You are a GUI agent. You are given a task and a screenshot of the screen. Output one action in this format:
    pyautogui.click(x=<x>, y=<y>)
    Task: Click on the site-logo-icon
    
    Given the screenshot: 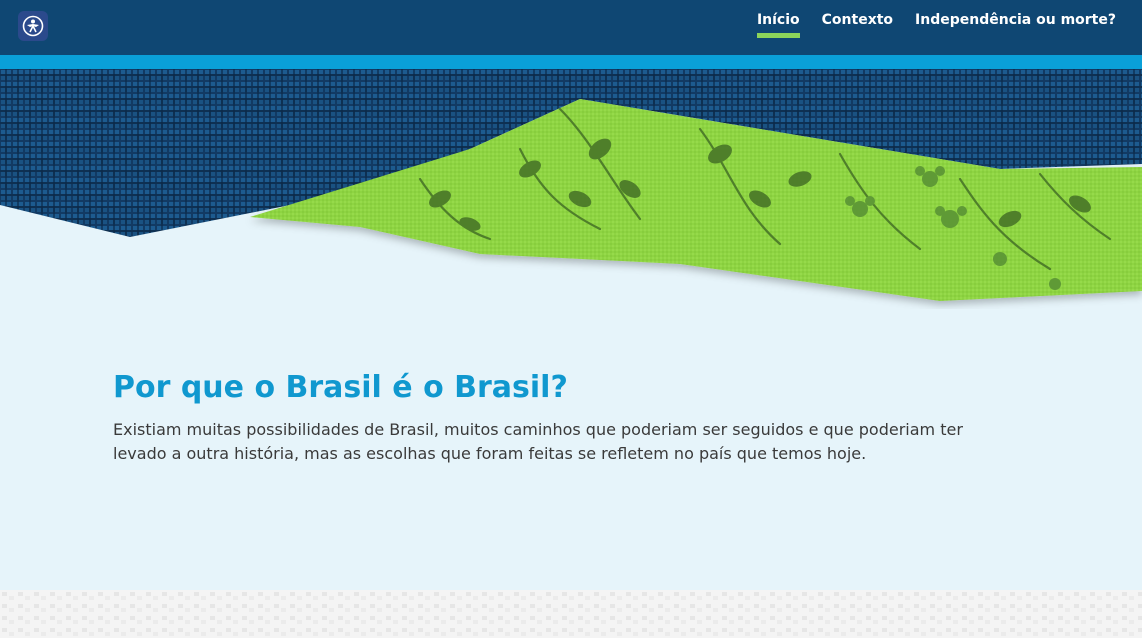 What is the action you would take?
    pyautogui.click(x=33, y=26)
    